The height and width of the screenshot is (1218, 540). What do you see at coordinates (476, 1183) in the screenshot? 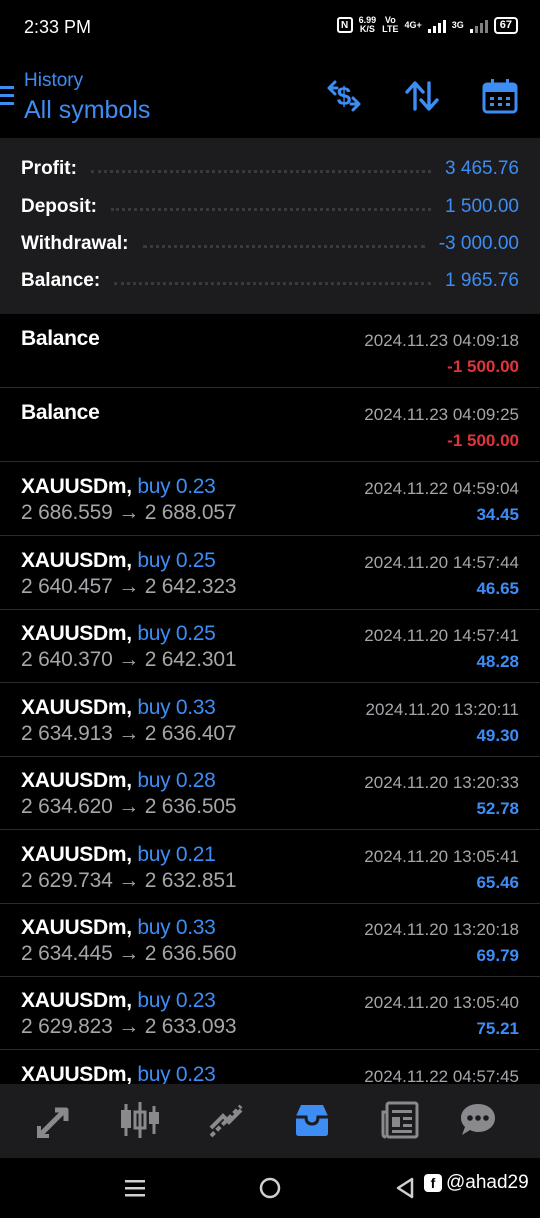
I see `watermark: f @ahad29` at bounding box center [476, 1183].